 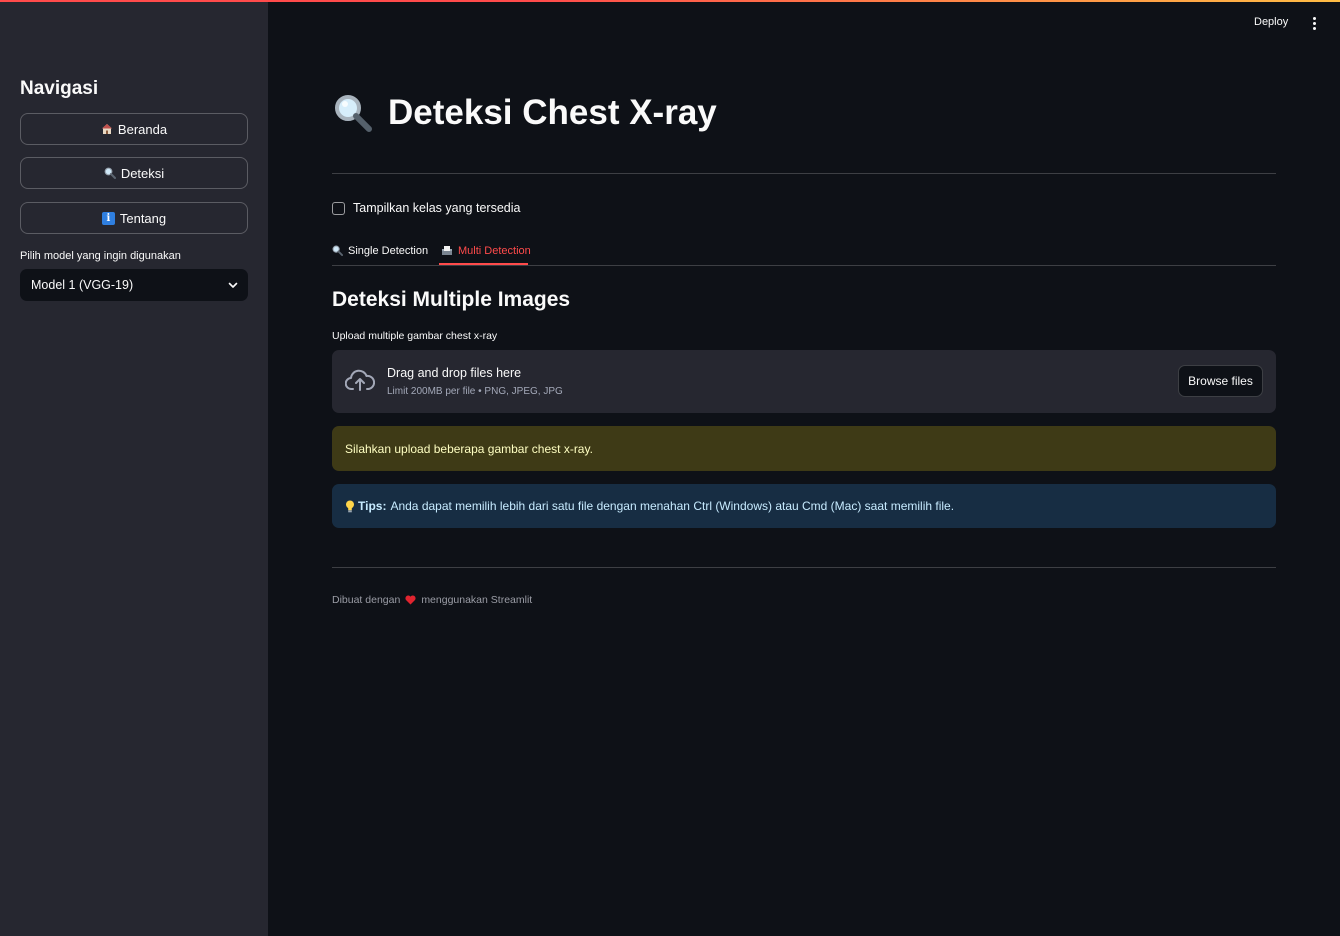 What do you see at coordinates (338, 208) in the screenshot?
I see `checkbox-box` at bounding box center [338, 208].